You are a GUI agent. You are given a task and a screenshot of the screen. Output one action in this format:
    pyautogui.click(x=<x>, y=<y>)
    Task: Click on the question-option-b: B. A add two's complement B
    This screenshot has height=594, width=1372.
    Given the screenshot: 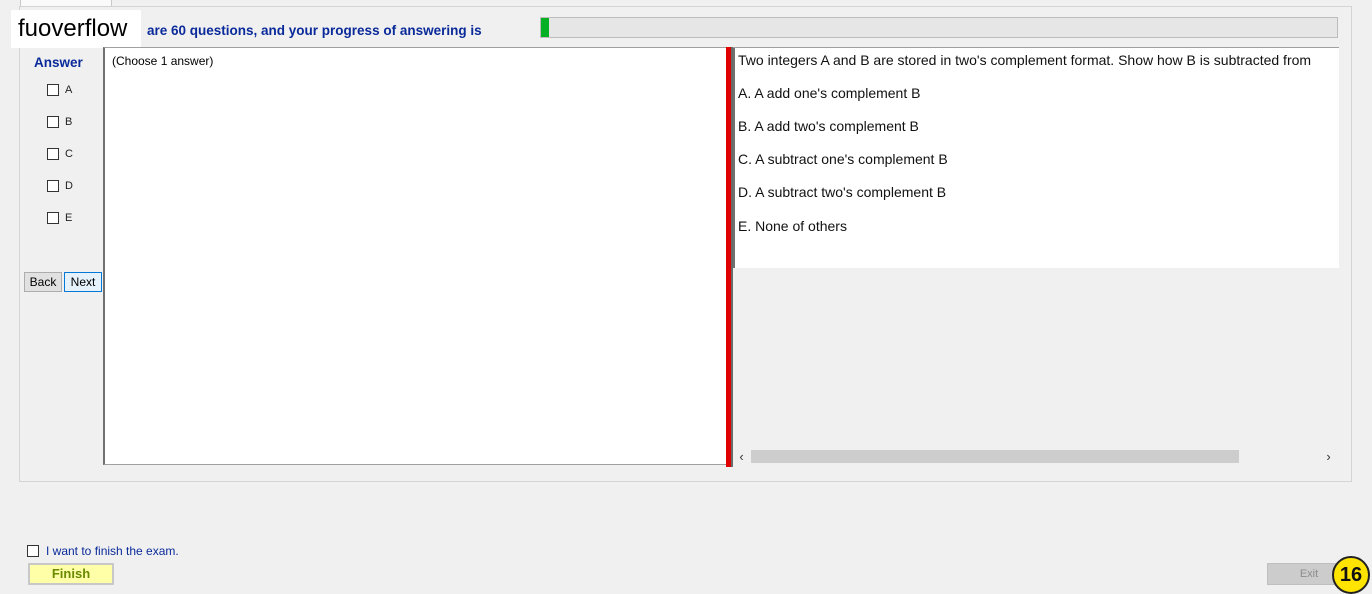 What is the action you would take?
    pyautogui.click(x=828, y=126)
    